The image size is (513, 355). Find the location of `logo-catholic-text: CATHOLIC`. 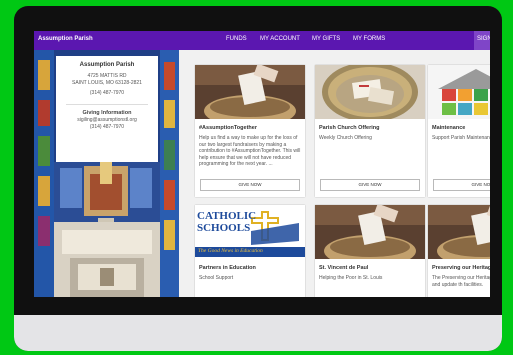

logo-catholic-text: CATHOLIC is located at coordinates (227, 216).